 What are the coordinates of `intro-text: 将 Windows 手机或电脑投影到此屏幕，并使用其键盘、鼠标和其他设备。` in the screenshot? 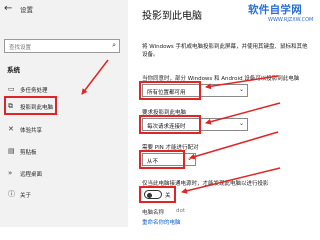 It's located at (225, 51).